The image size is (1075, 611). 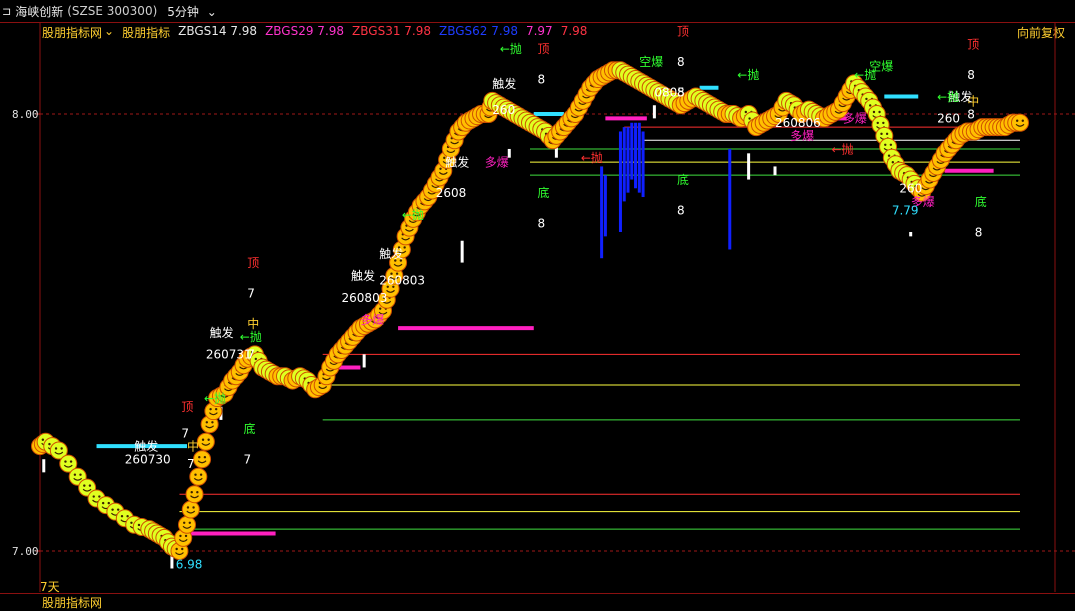 What do you see at coordinates (189, 564) in the screenshot?
I see `annotation-label: 6.98` at bounding box center [189, 564].